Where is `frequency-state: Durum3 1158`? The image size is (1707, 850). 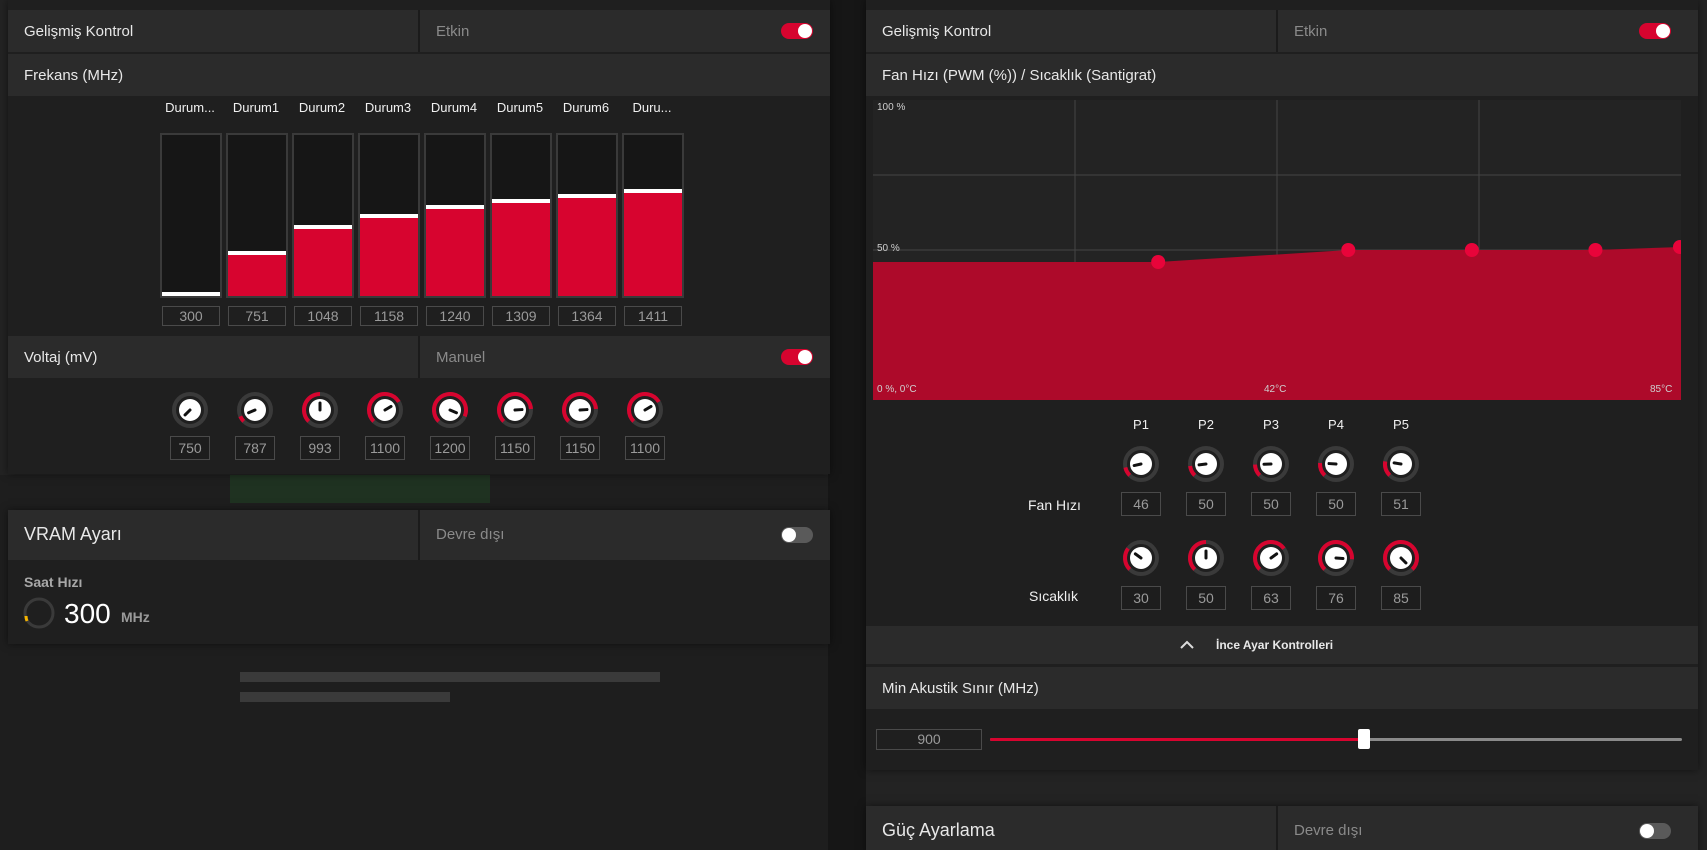 frequency-state: Durum3 1158 is located at coordinates (388, 213).